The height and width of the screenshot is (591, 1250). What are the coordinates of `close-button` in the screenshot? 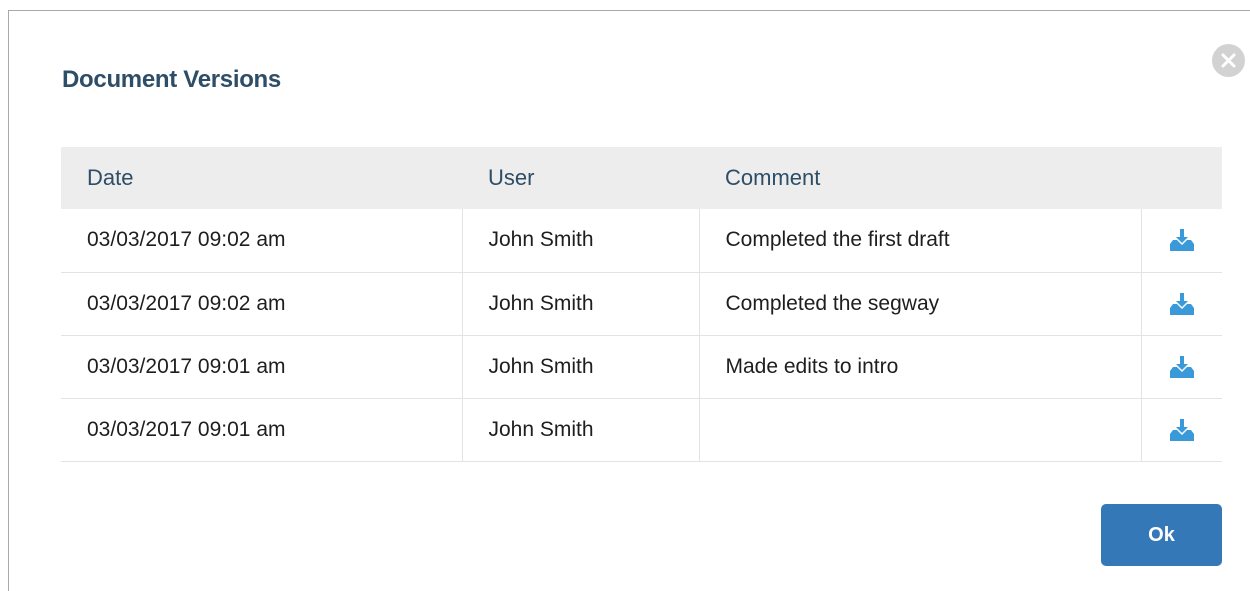 It's located at (1228, 60).